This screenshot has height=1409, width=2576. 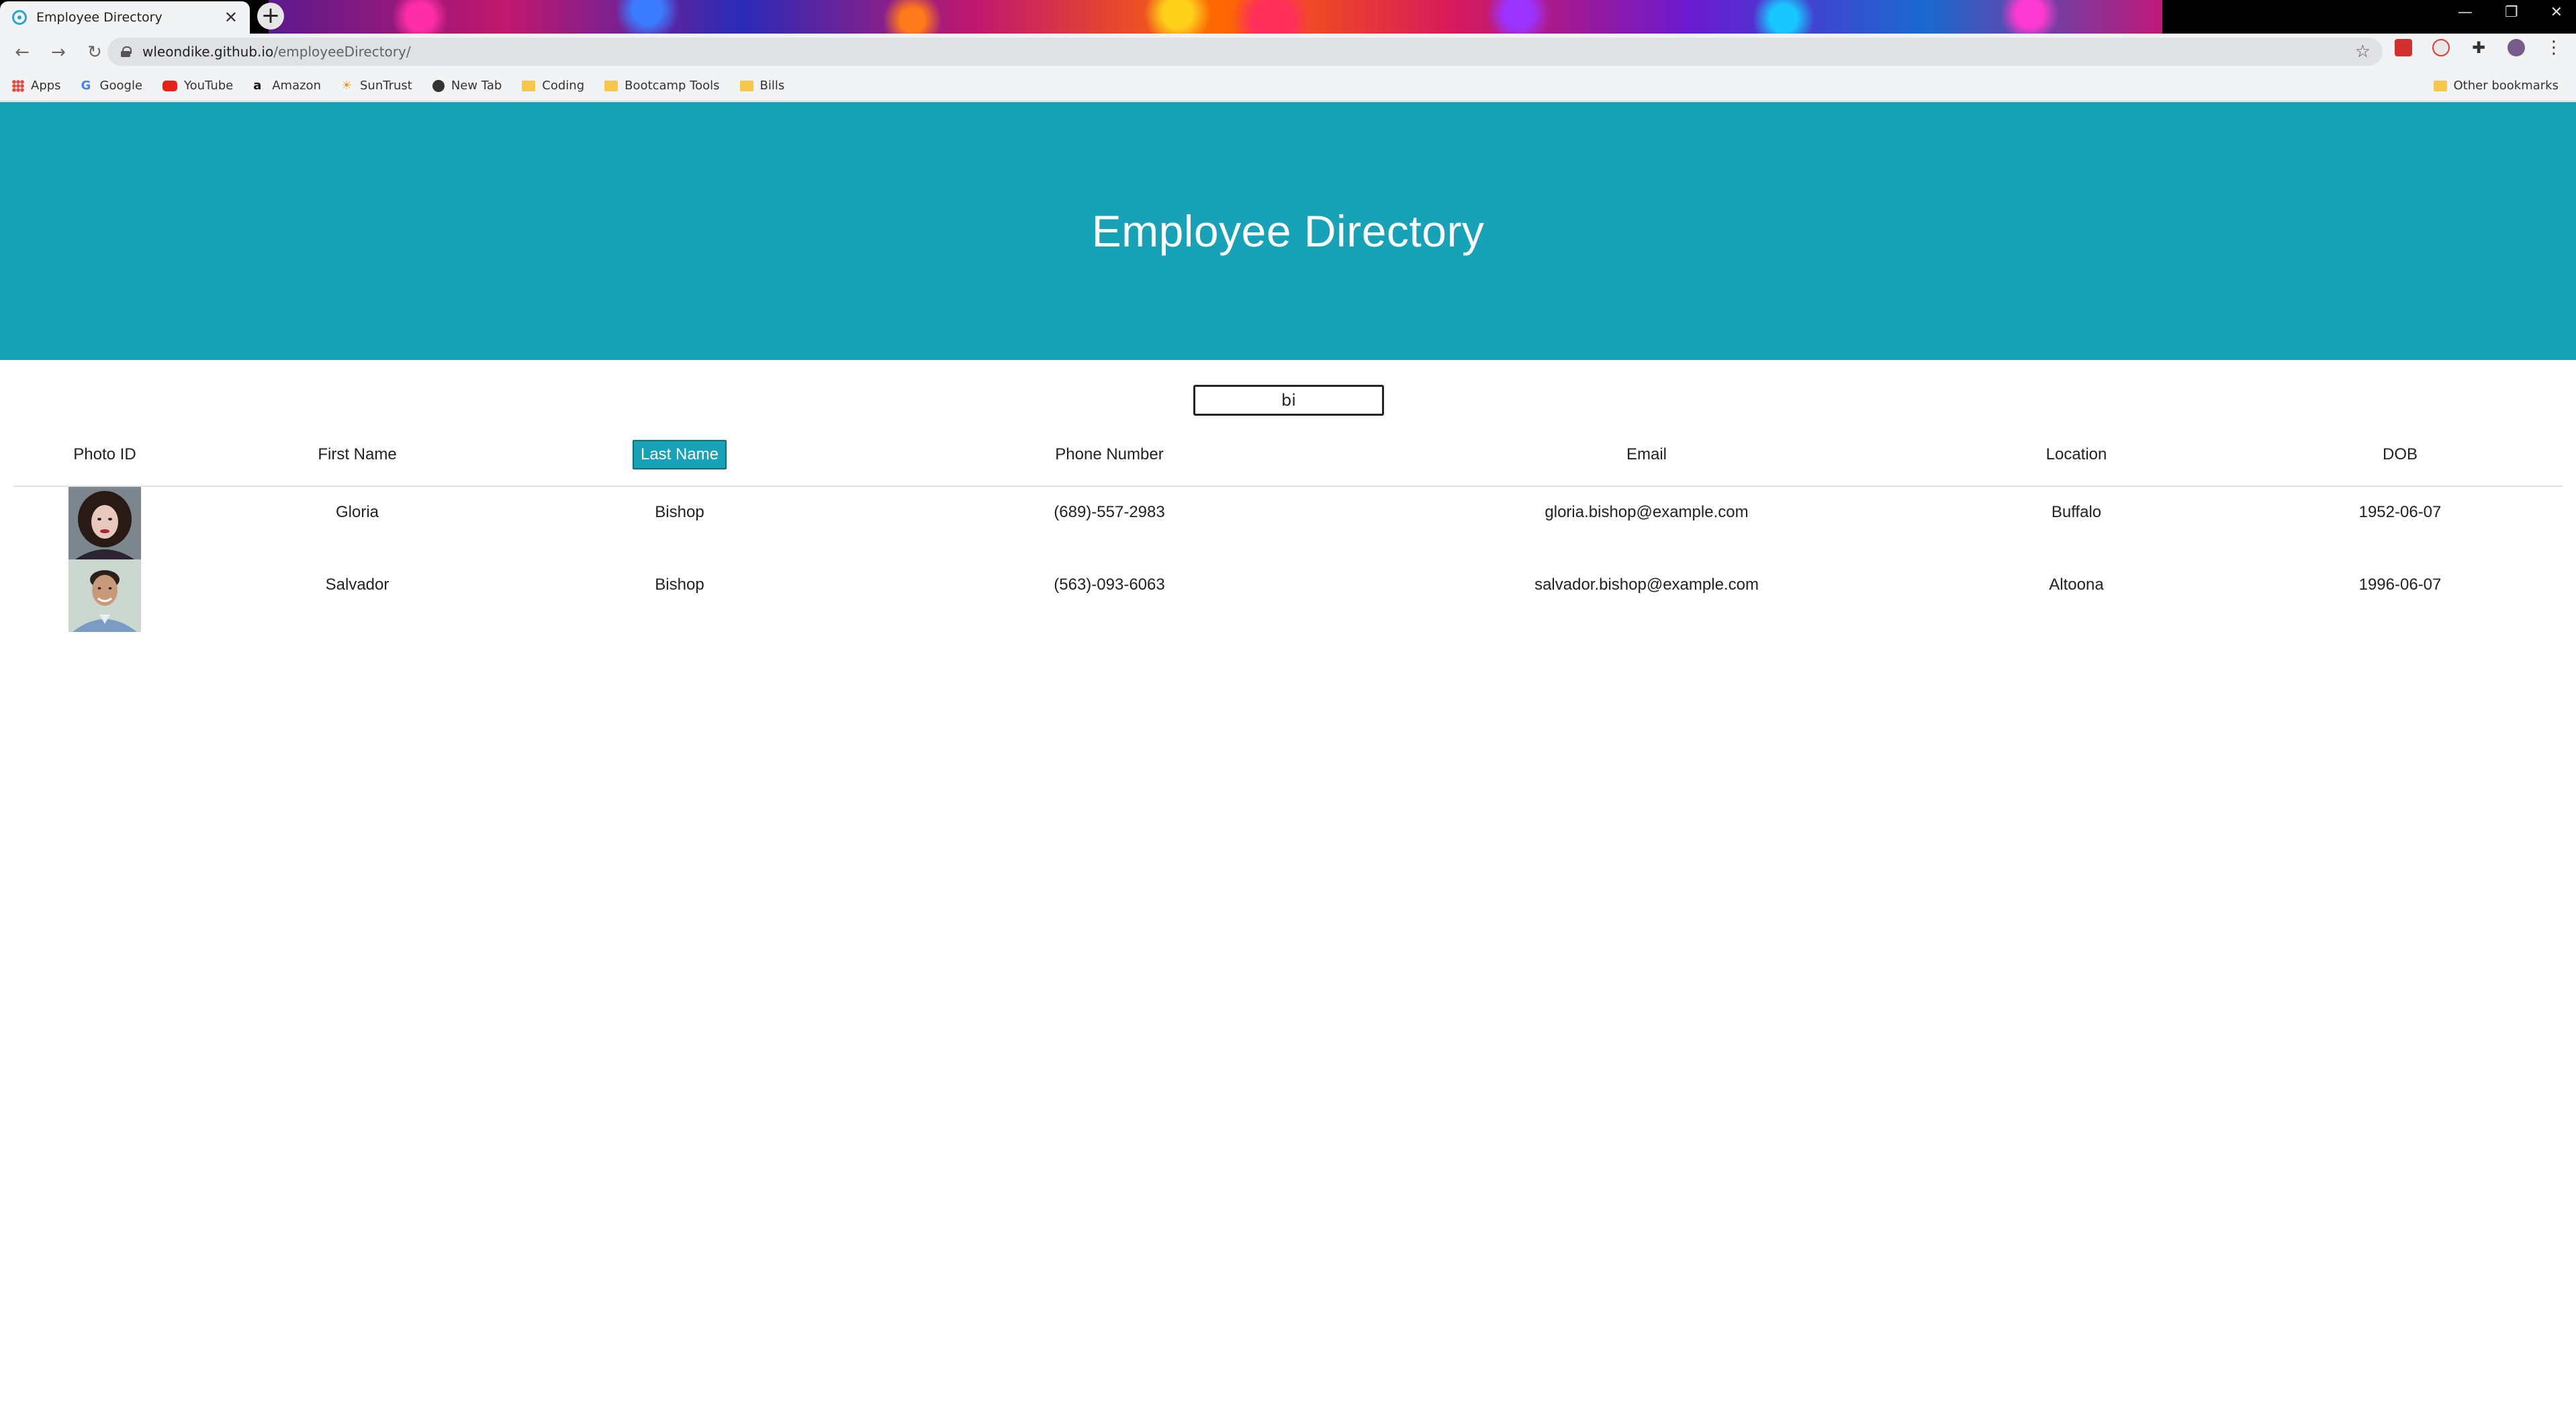 I want to click on email-cell: salvador.bishop@example.com, so click(x=1646, y=585).